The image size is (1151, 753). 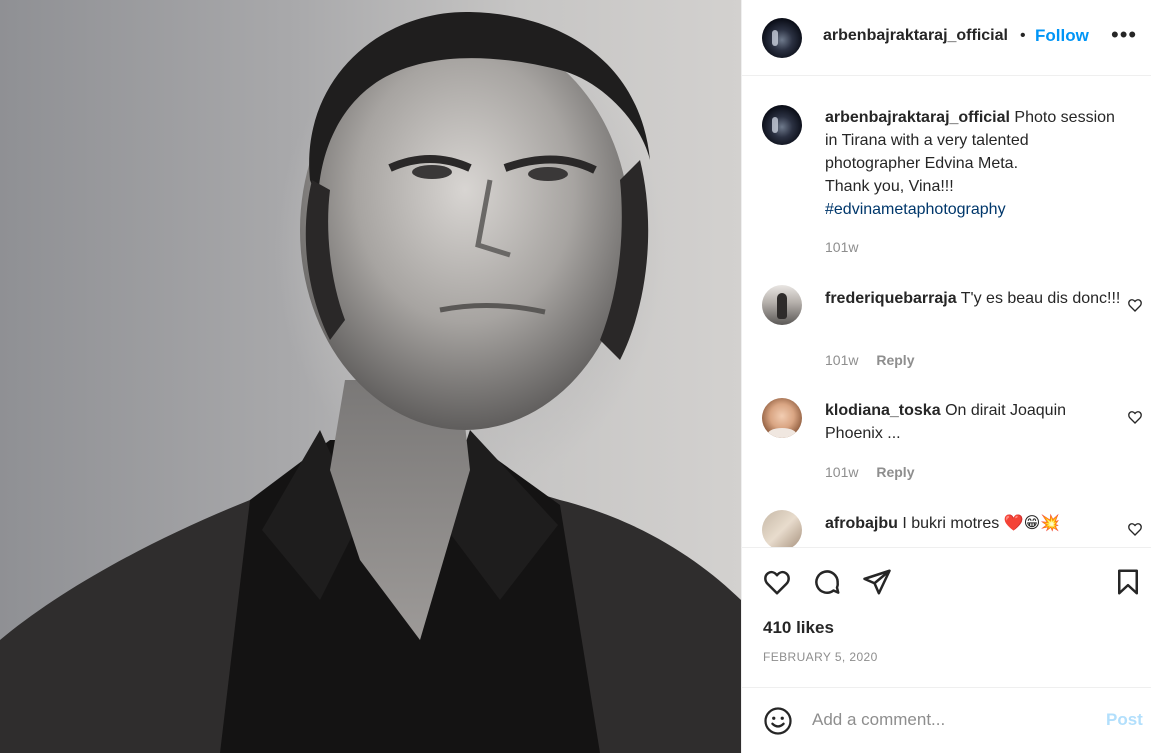 What do you see at coordinates (827, 582) in the screenshot?
I see `comment-bubble-icon` at bounding box center [827, 582].